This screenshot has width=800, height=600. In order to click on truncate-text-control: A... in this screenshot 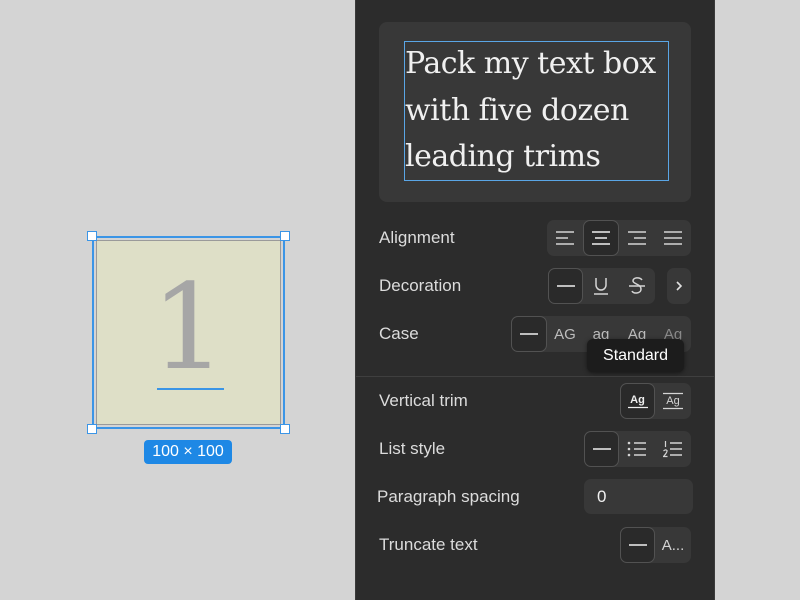, I will do `click(655, 545)`.